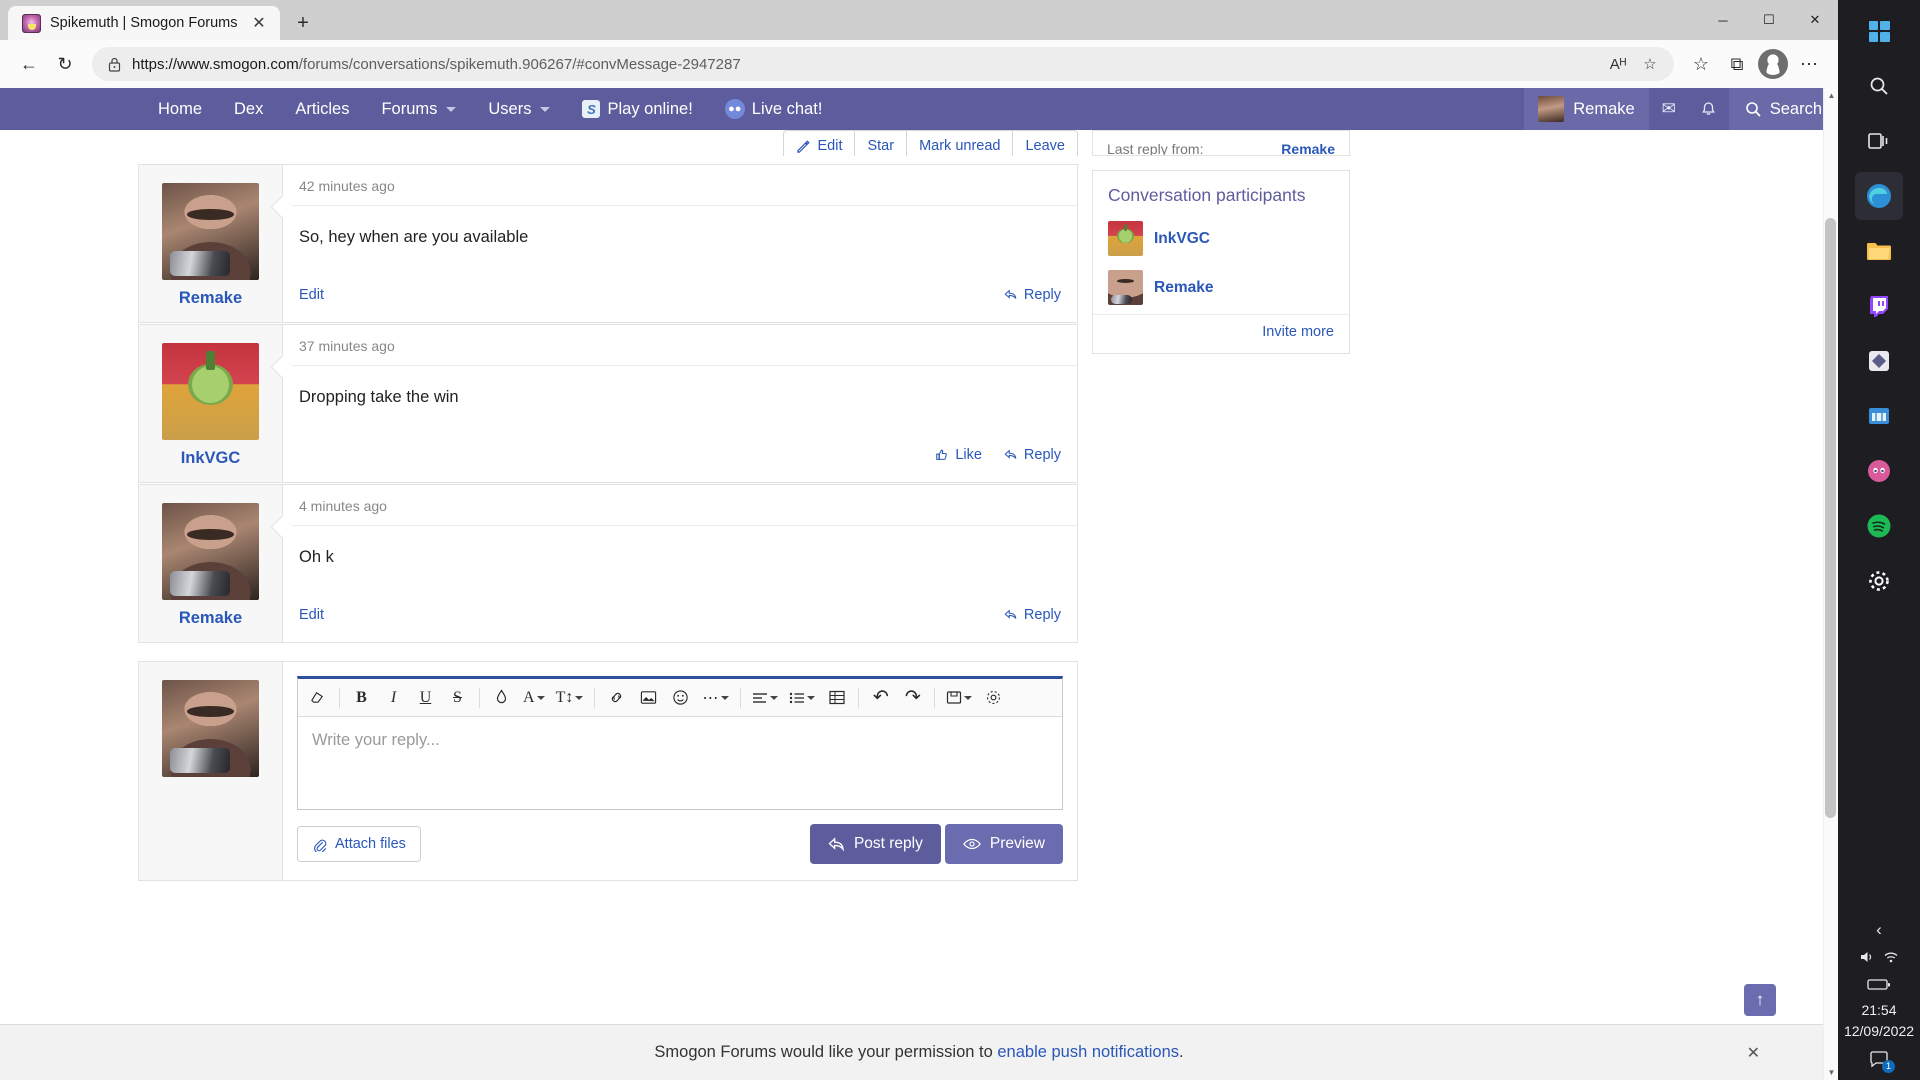 The height and width of the screenshot is (1080, 1920). I want to click on favorites-icon: ☆, so click(1701, 64).